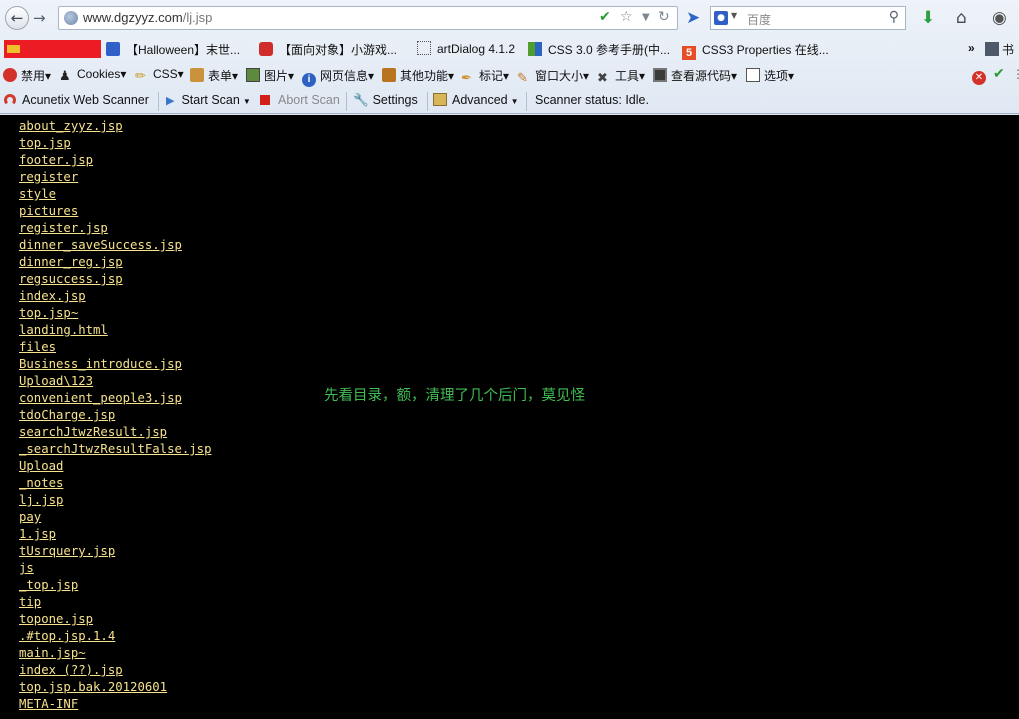 The image size is (1019, 719). What do you see at coordinates (71, 262) in the screenshot?
I see `directory-link: dinner_reg.jsp` at bounding box center [71, 262].